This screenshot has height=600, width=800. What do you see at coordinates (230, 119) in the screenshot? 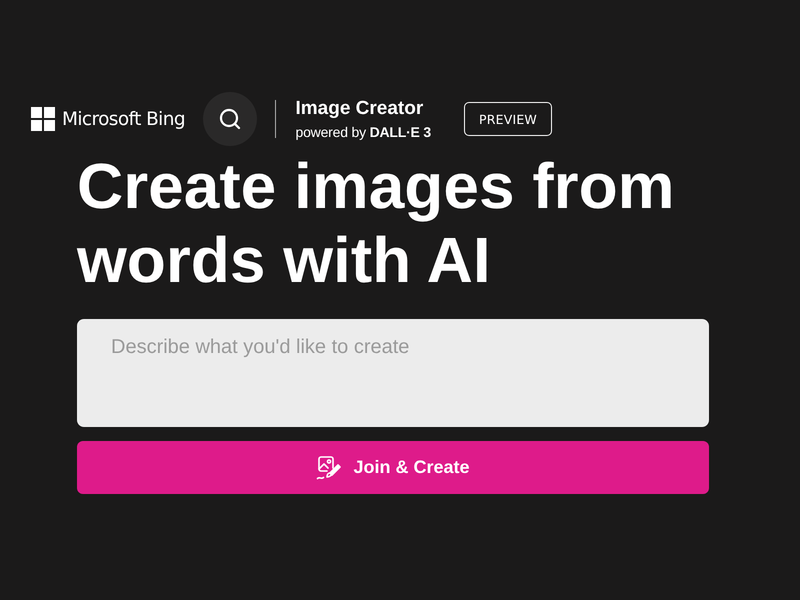
I see `search-icon` at bounding box center [230, 119].